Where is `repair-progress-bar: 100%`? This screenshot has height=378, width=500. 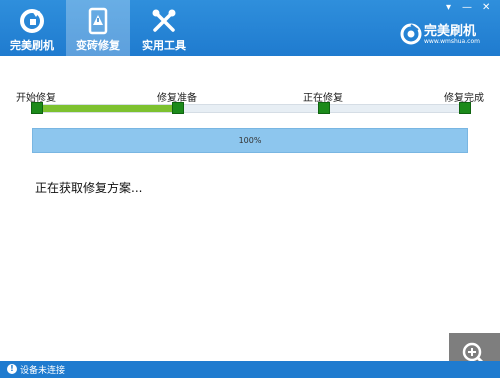 repair-progress-bar: 100% is located at coordinates (250, 140).